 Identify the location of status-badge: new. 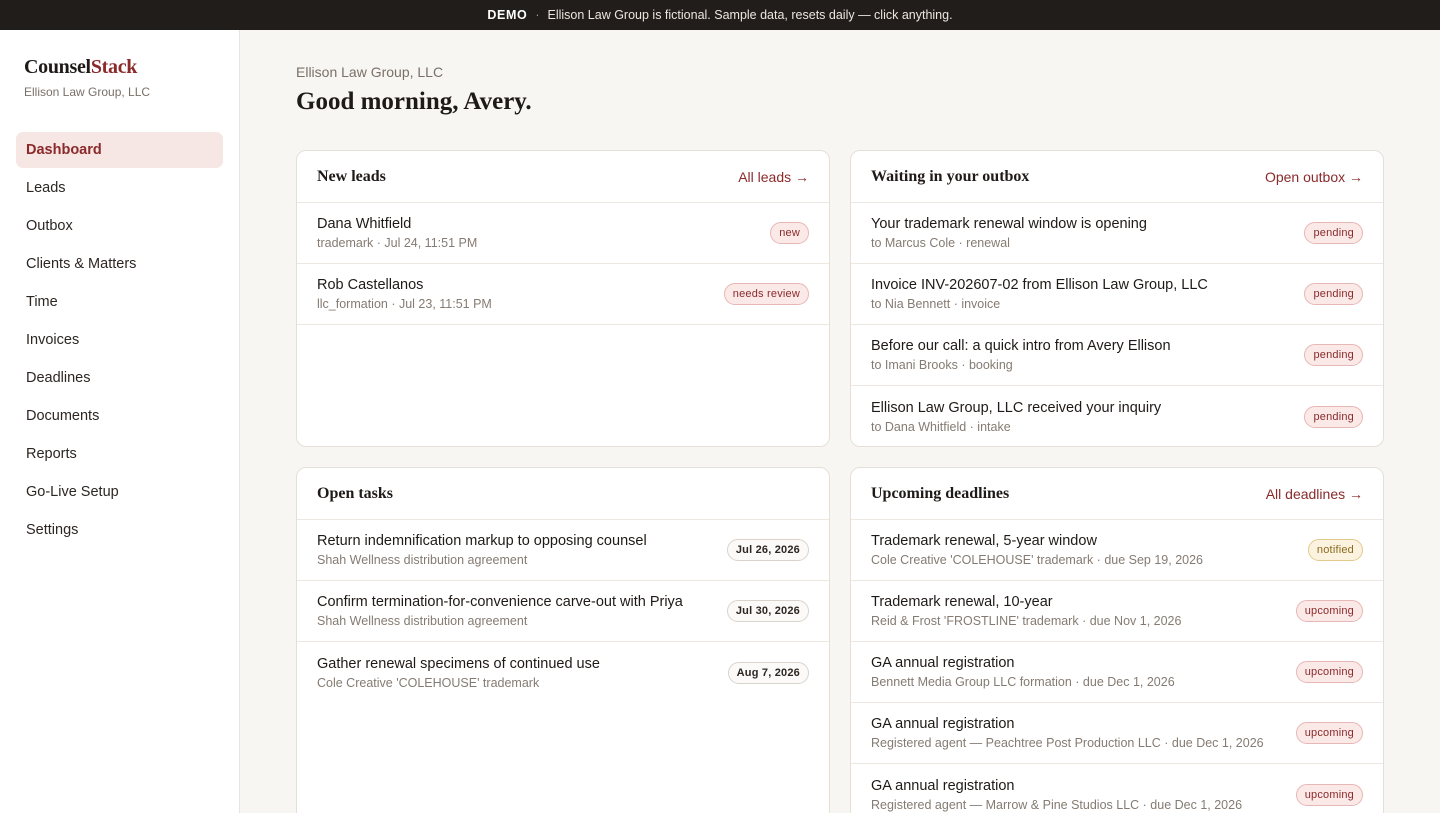
(789, 233).